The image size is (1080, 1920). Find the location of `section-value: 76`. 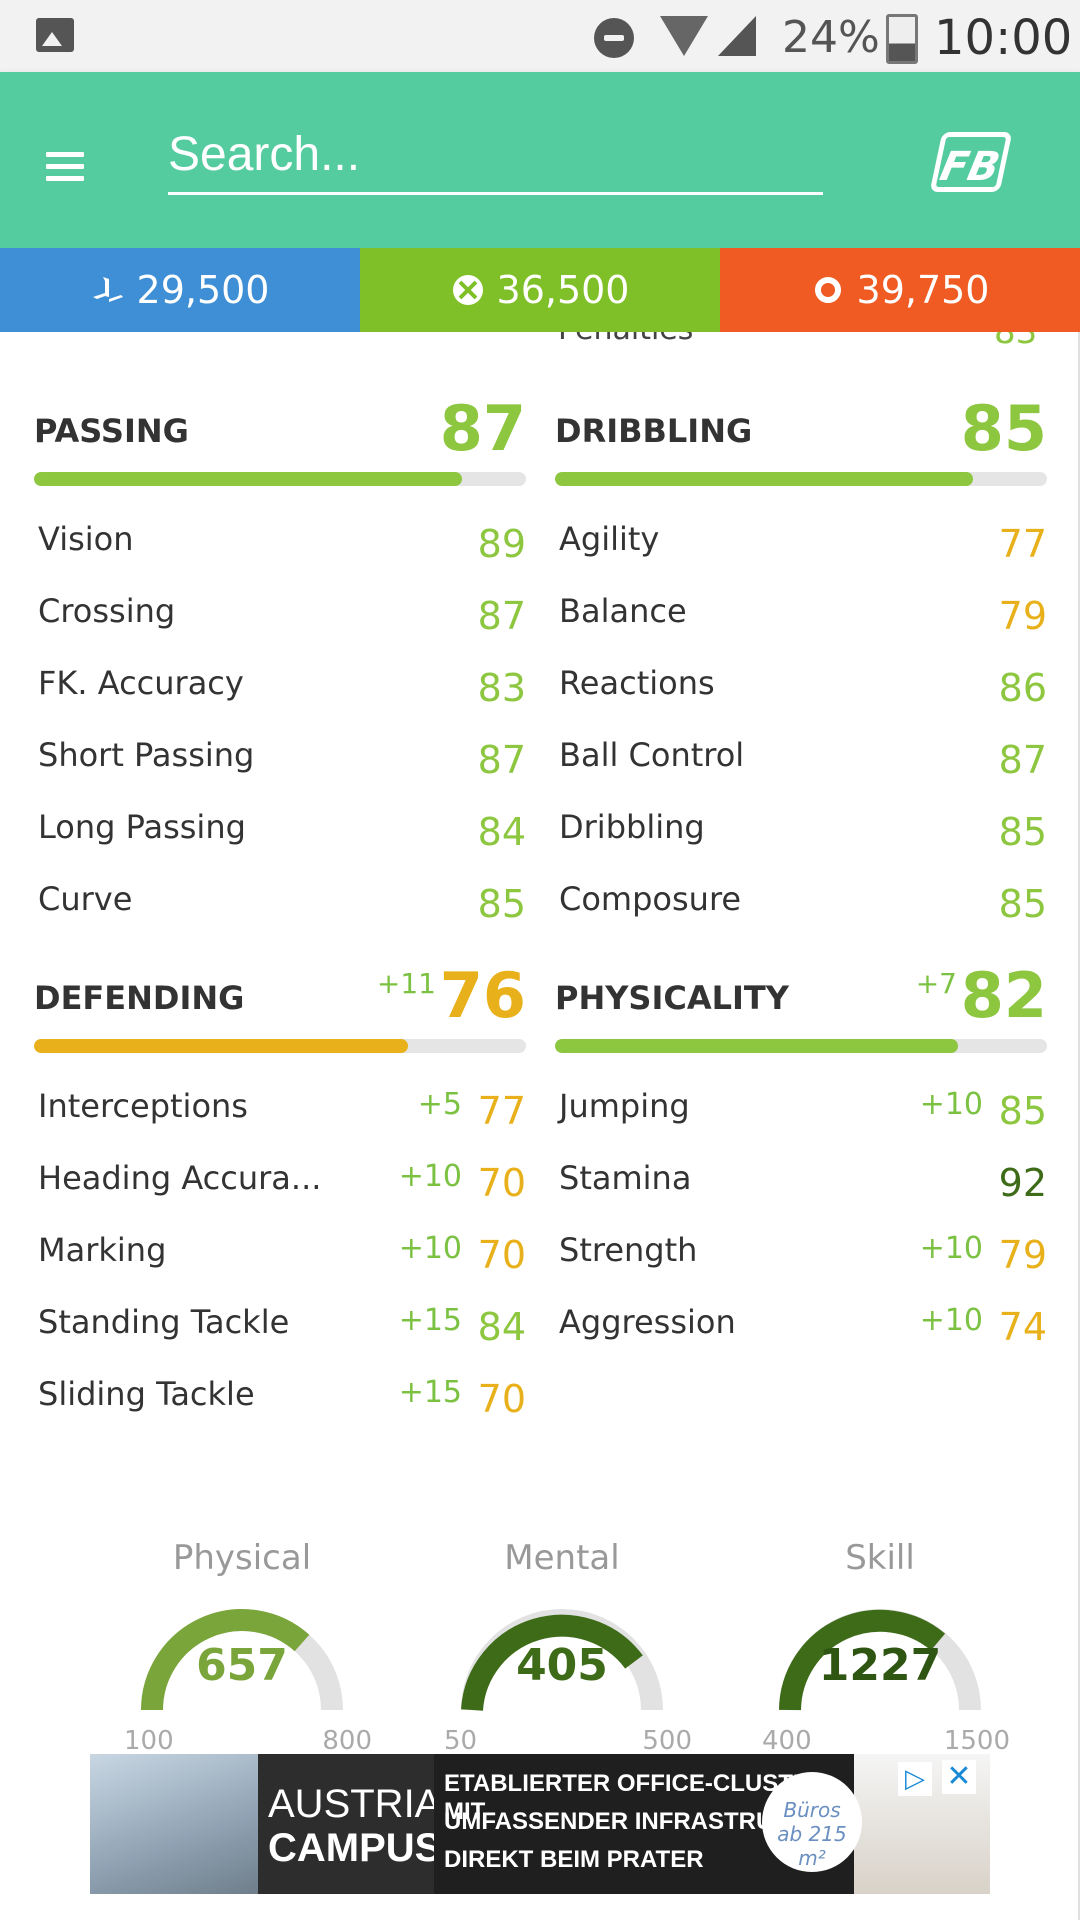

section-value: 76 is located at coordinates (482, 995).